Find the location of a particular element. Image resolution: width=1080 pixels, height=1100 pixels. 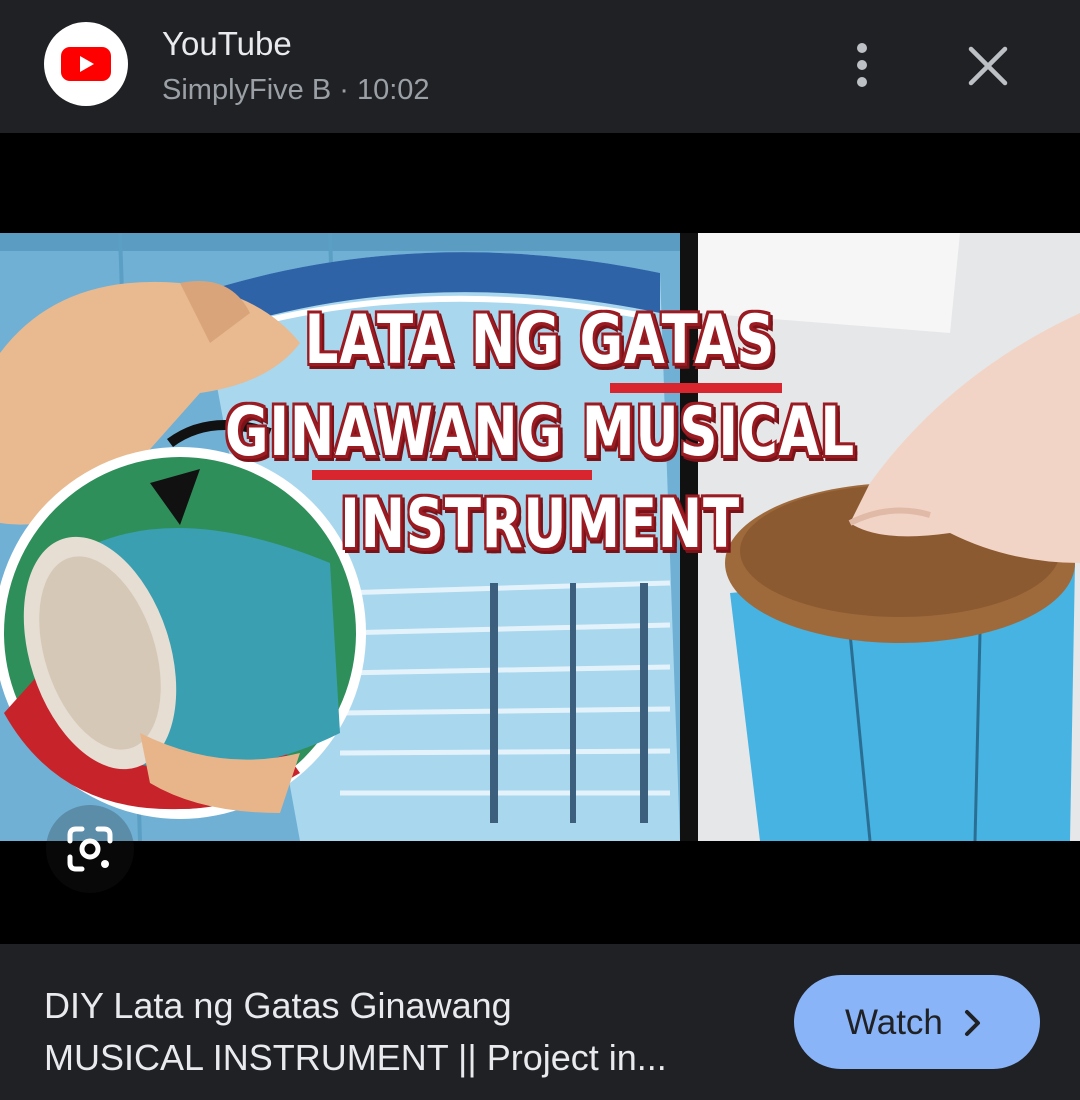

more-vertical-icon is located at coordinates (862, 65).